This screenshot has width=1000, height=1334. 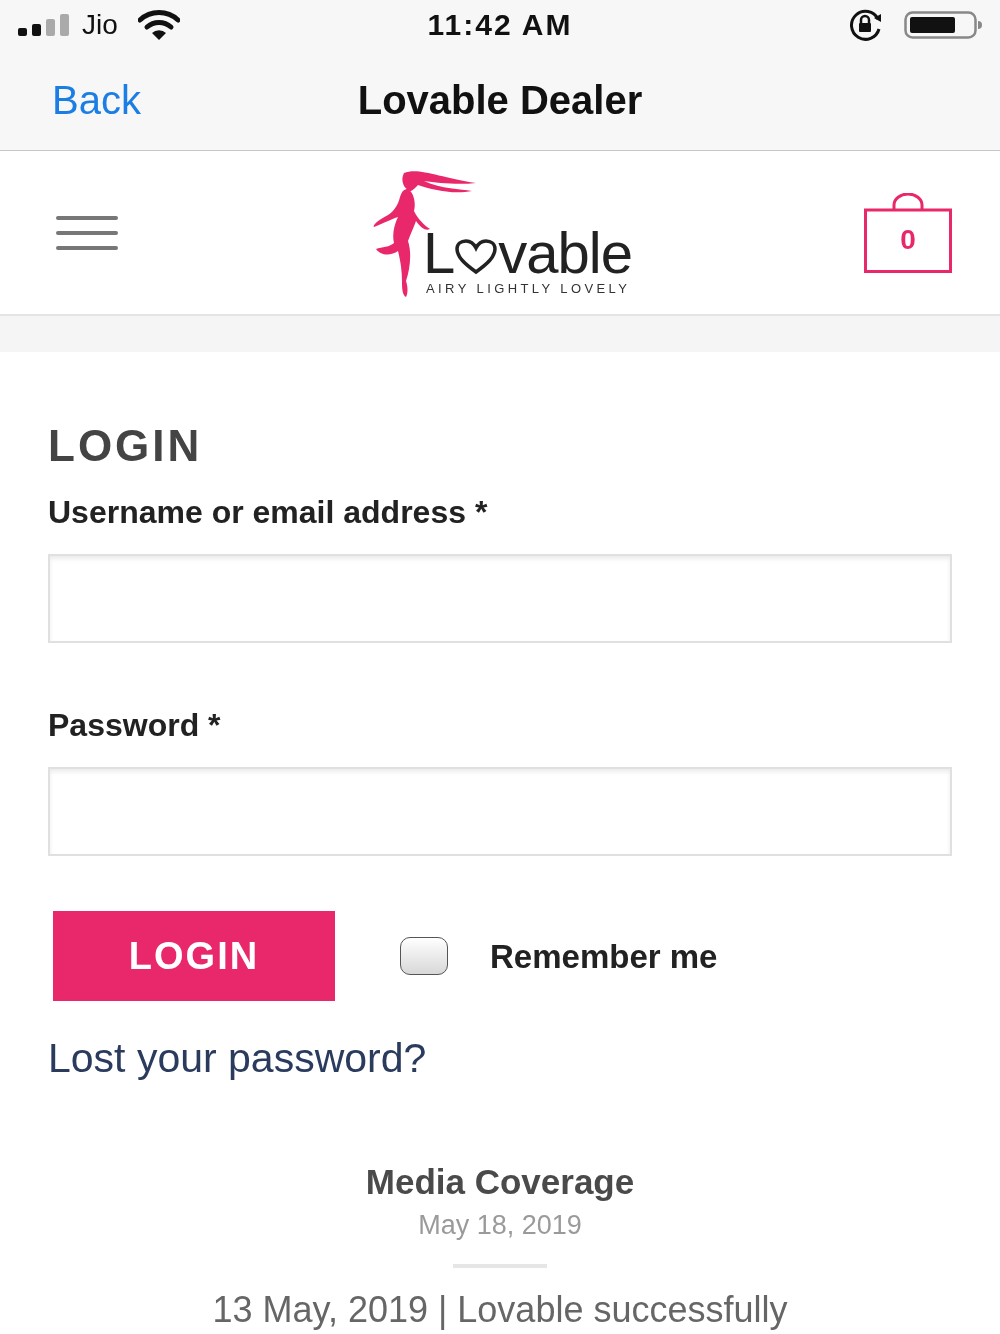 I want to click on logo-tagline: AIRY LIGHTLY LOVELY, so click(x=529, y=288).